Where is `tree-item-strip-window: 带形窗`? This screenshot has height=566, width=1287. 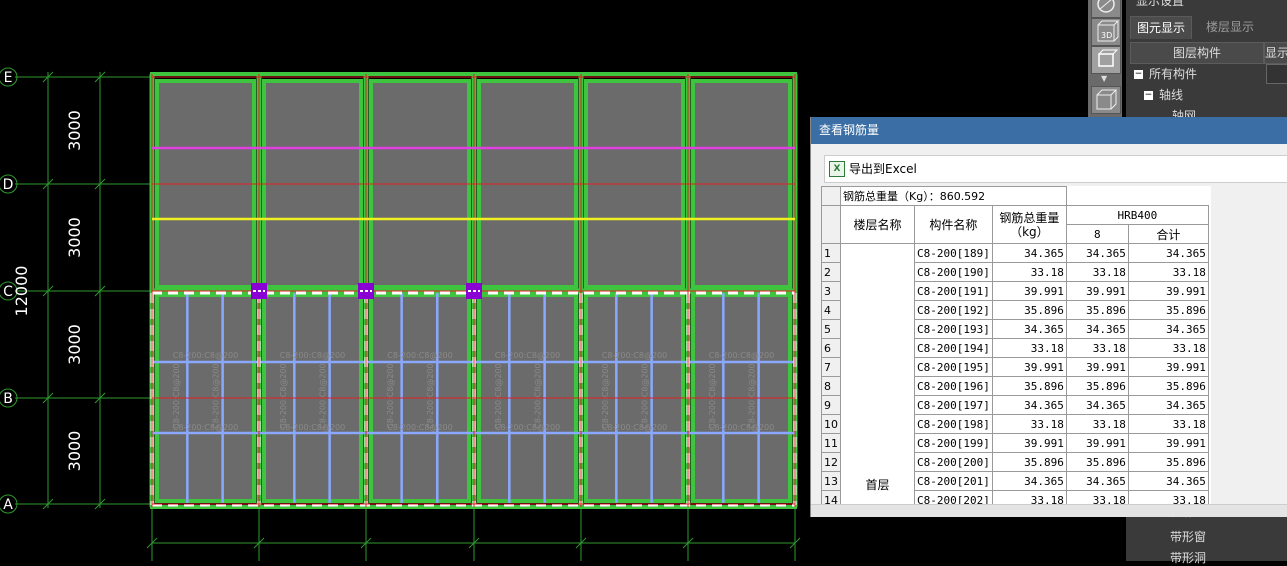 tree-item-strip-window: 带形窗 is located at coordinates (1188, 536).